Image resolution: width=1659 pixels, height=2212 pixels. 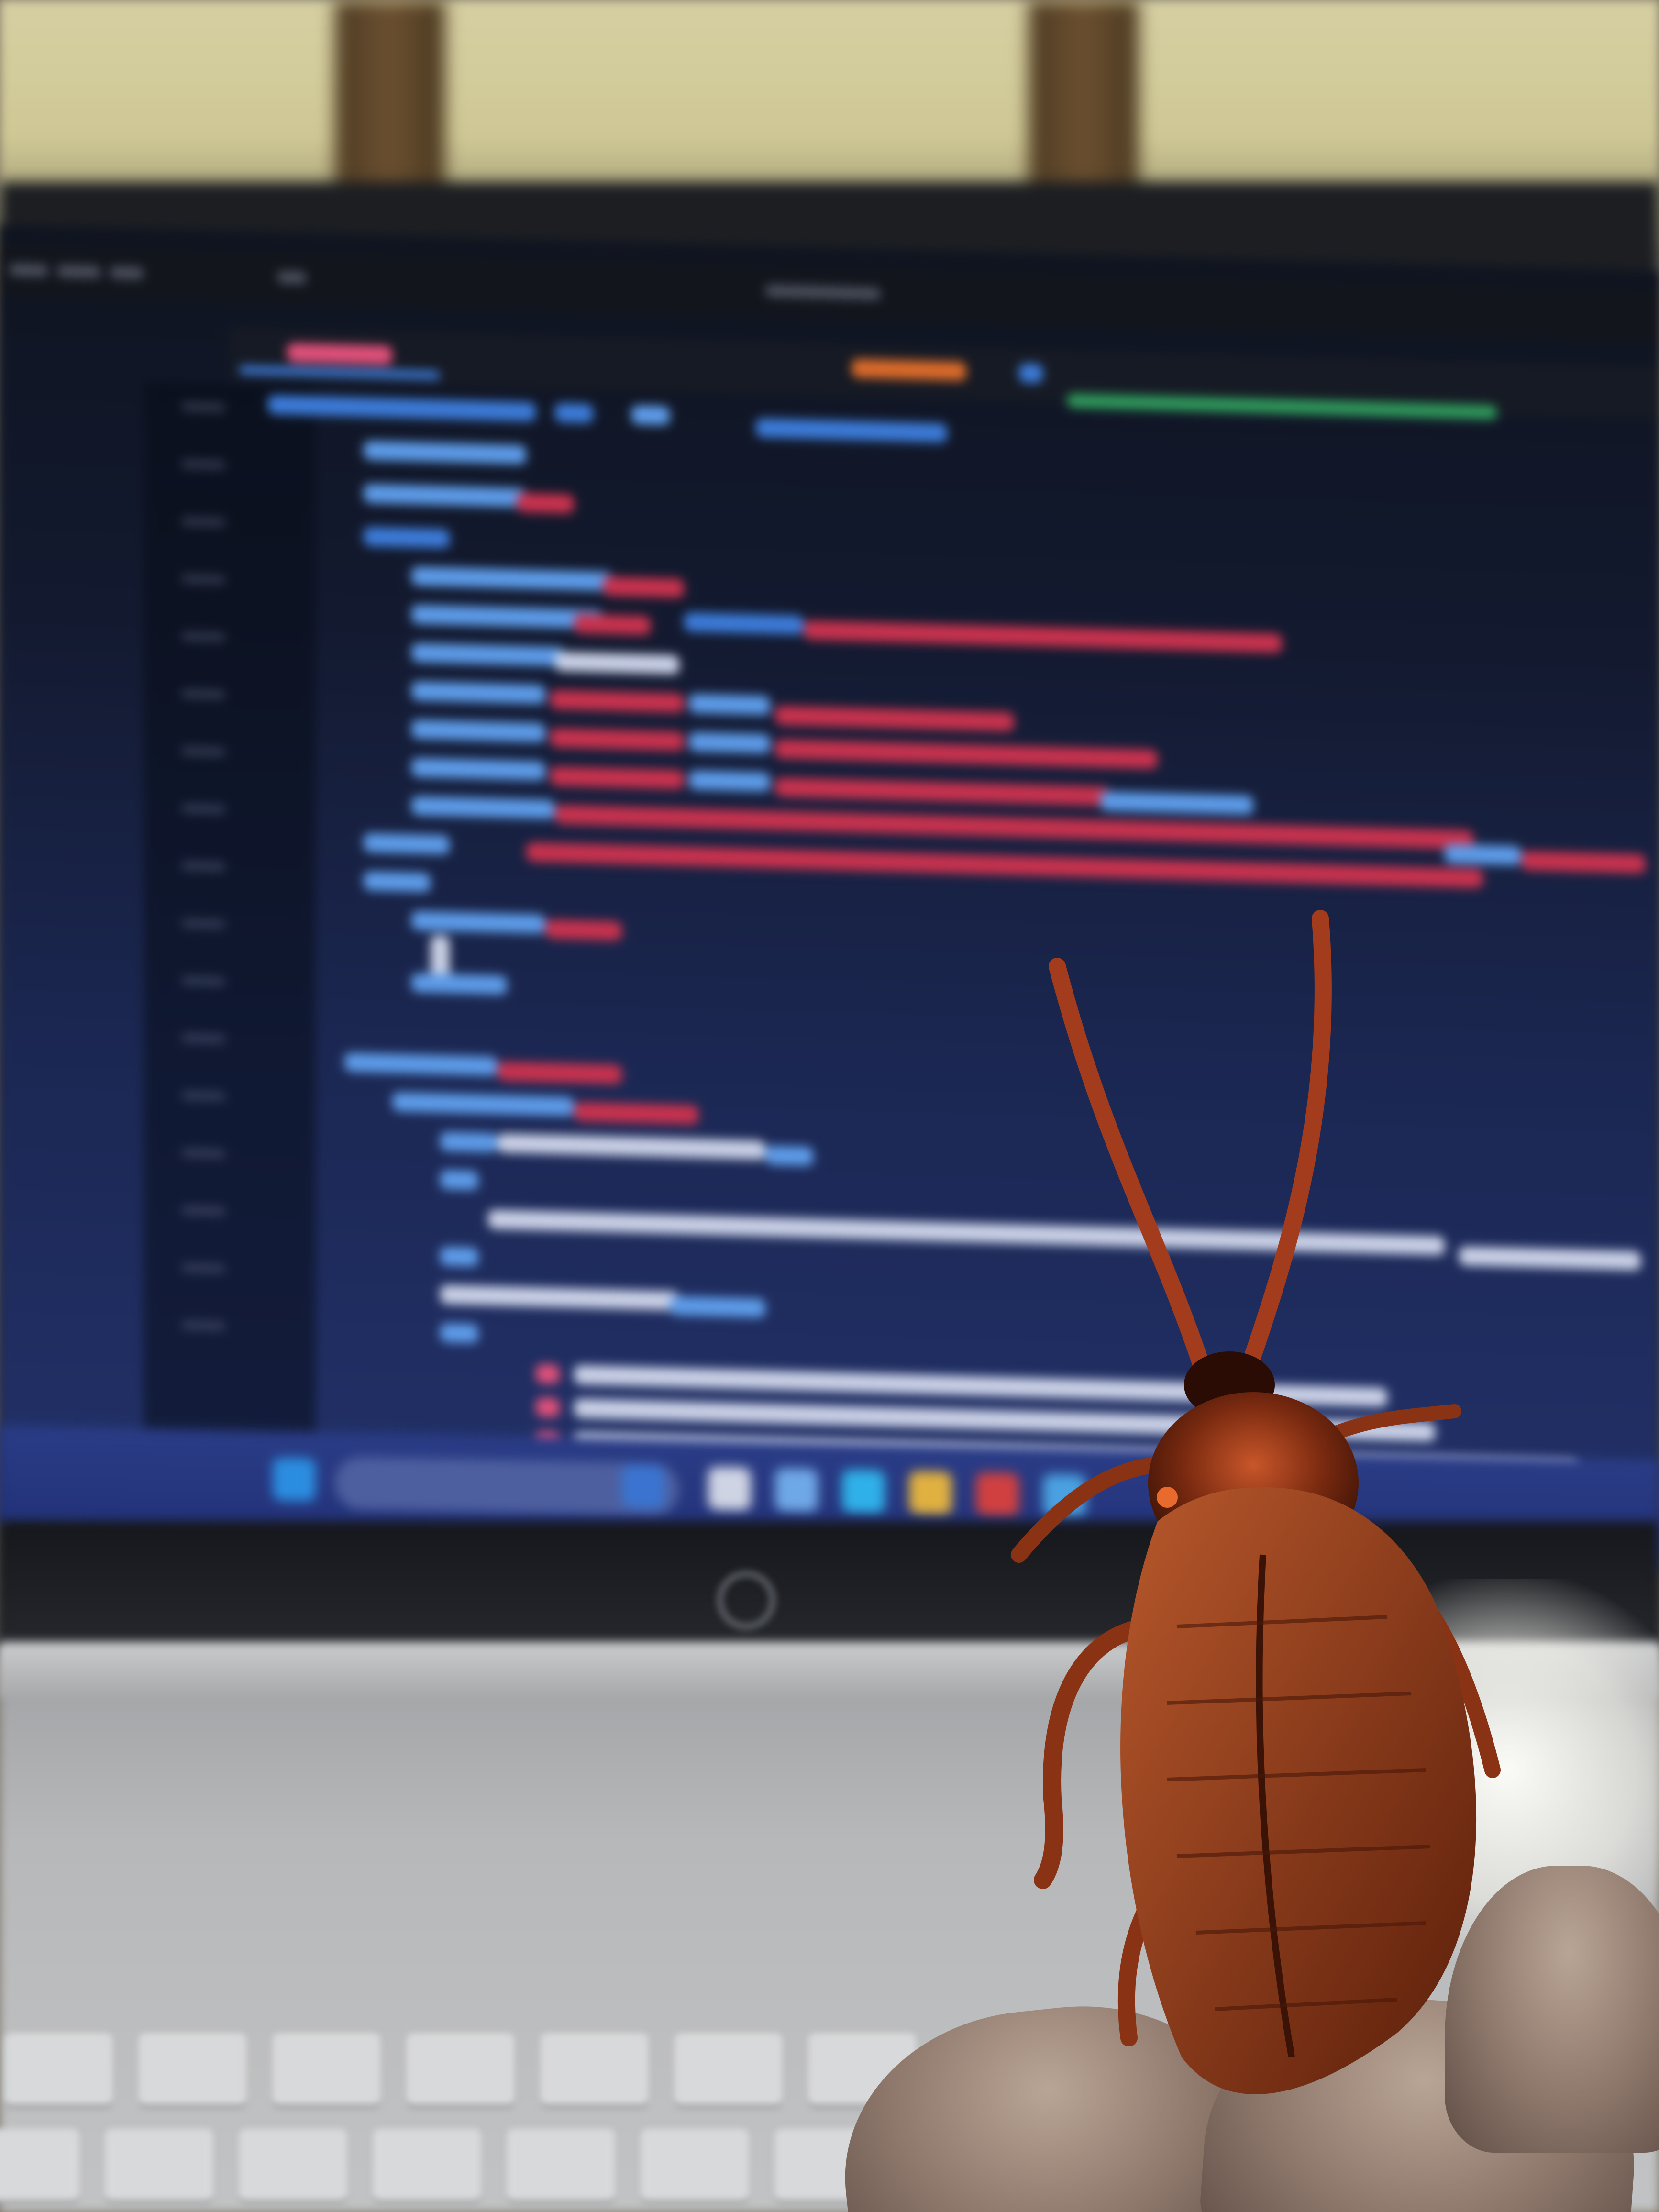 What do you see at coordinates (1131, 1172) in the screenshot?
I see `roach-antenna-left` at bounding box center [1131, 1172].